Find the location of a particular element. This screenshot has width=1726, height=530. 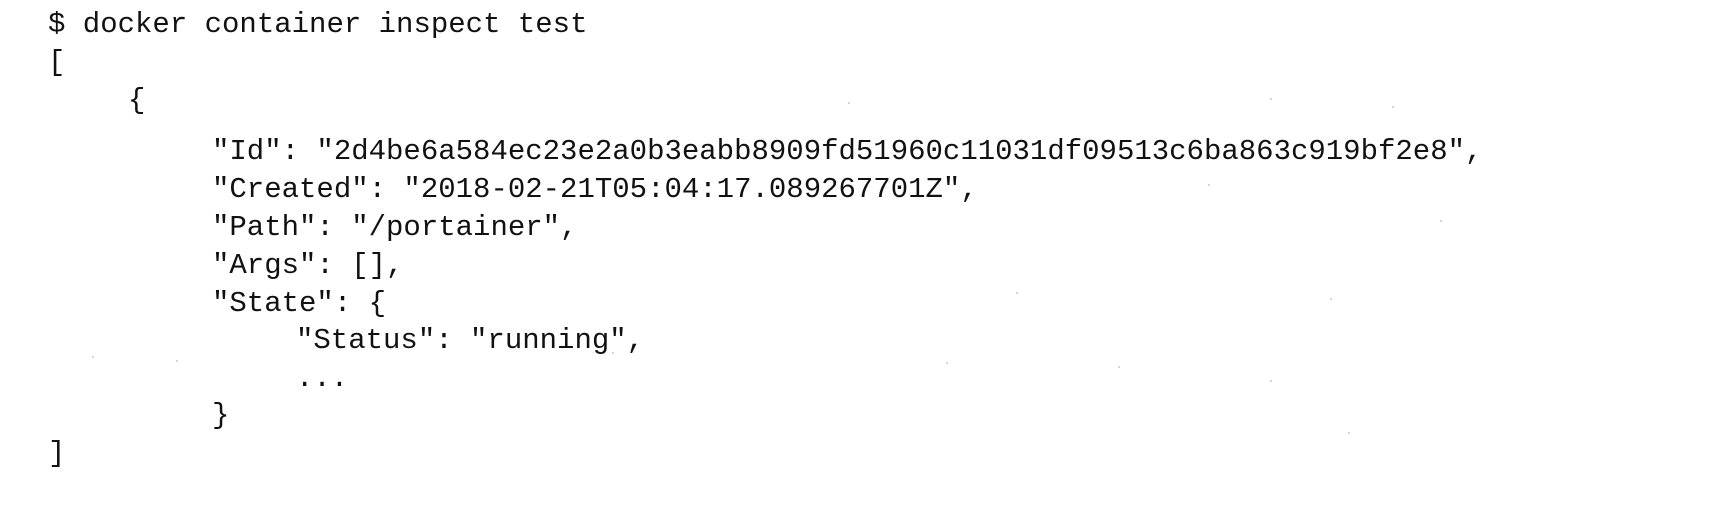

command-line: $ docker container inspect test is located at coordinates (318, 24).